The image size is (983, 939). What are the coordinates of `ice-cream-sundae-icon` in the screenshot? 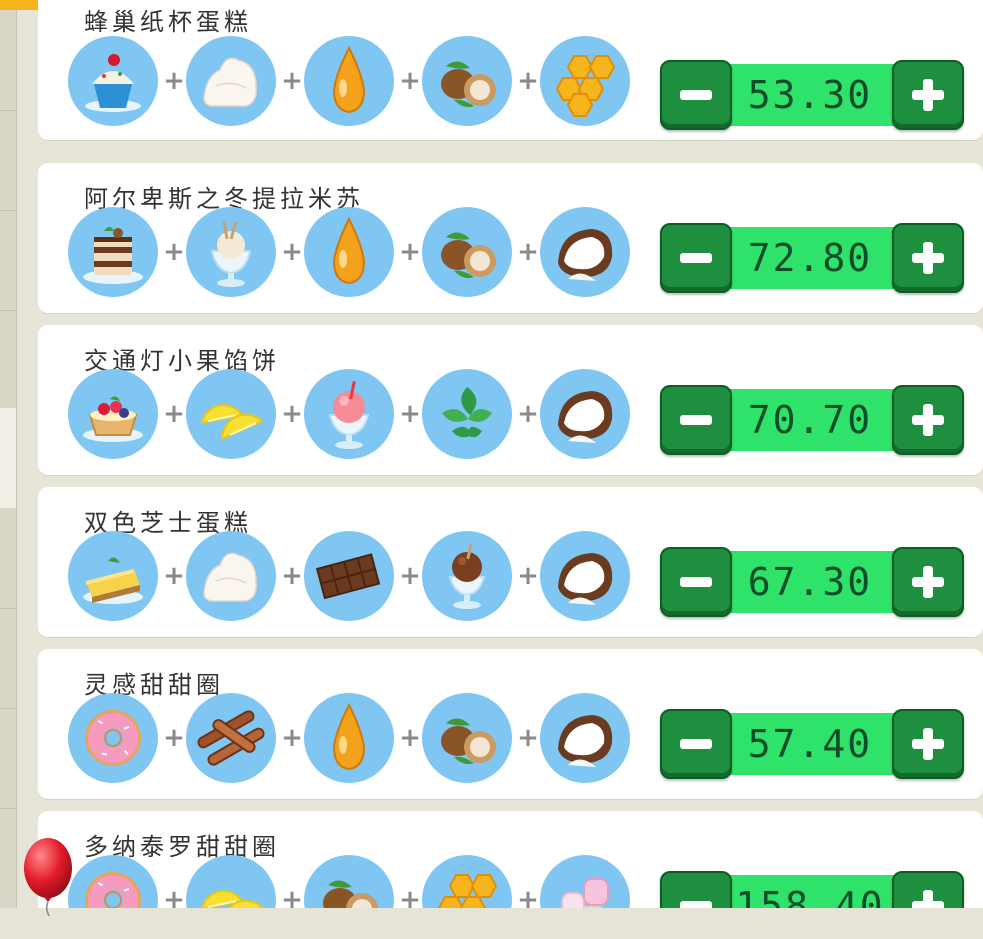 It's located at (231, 252).